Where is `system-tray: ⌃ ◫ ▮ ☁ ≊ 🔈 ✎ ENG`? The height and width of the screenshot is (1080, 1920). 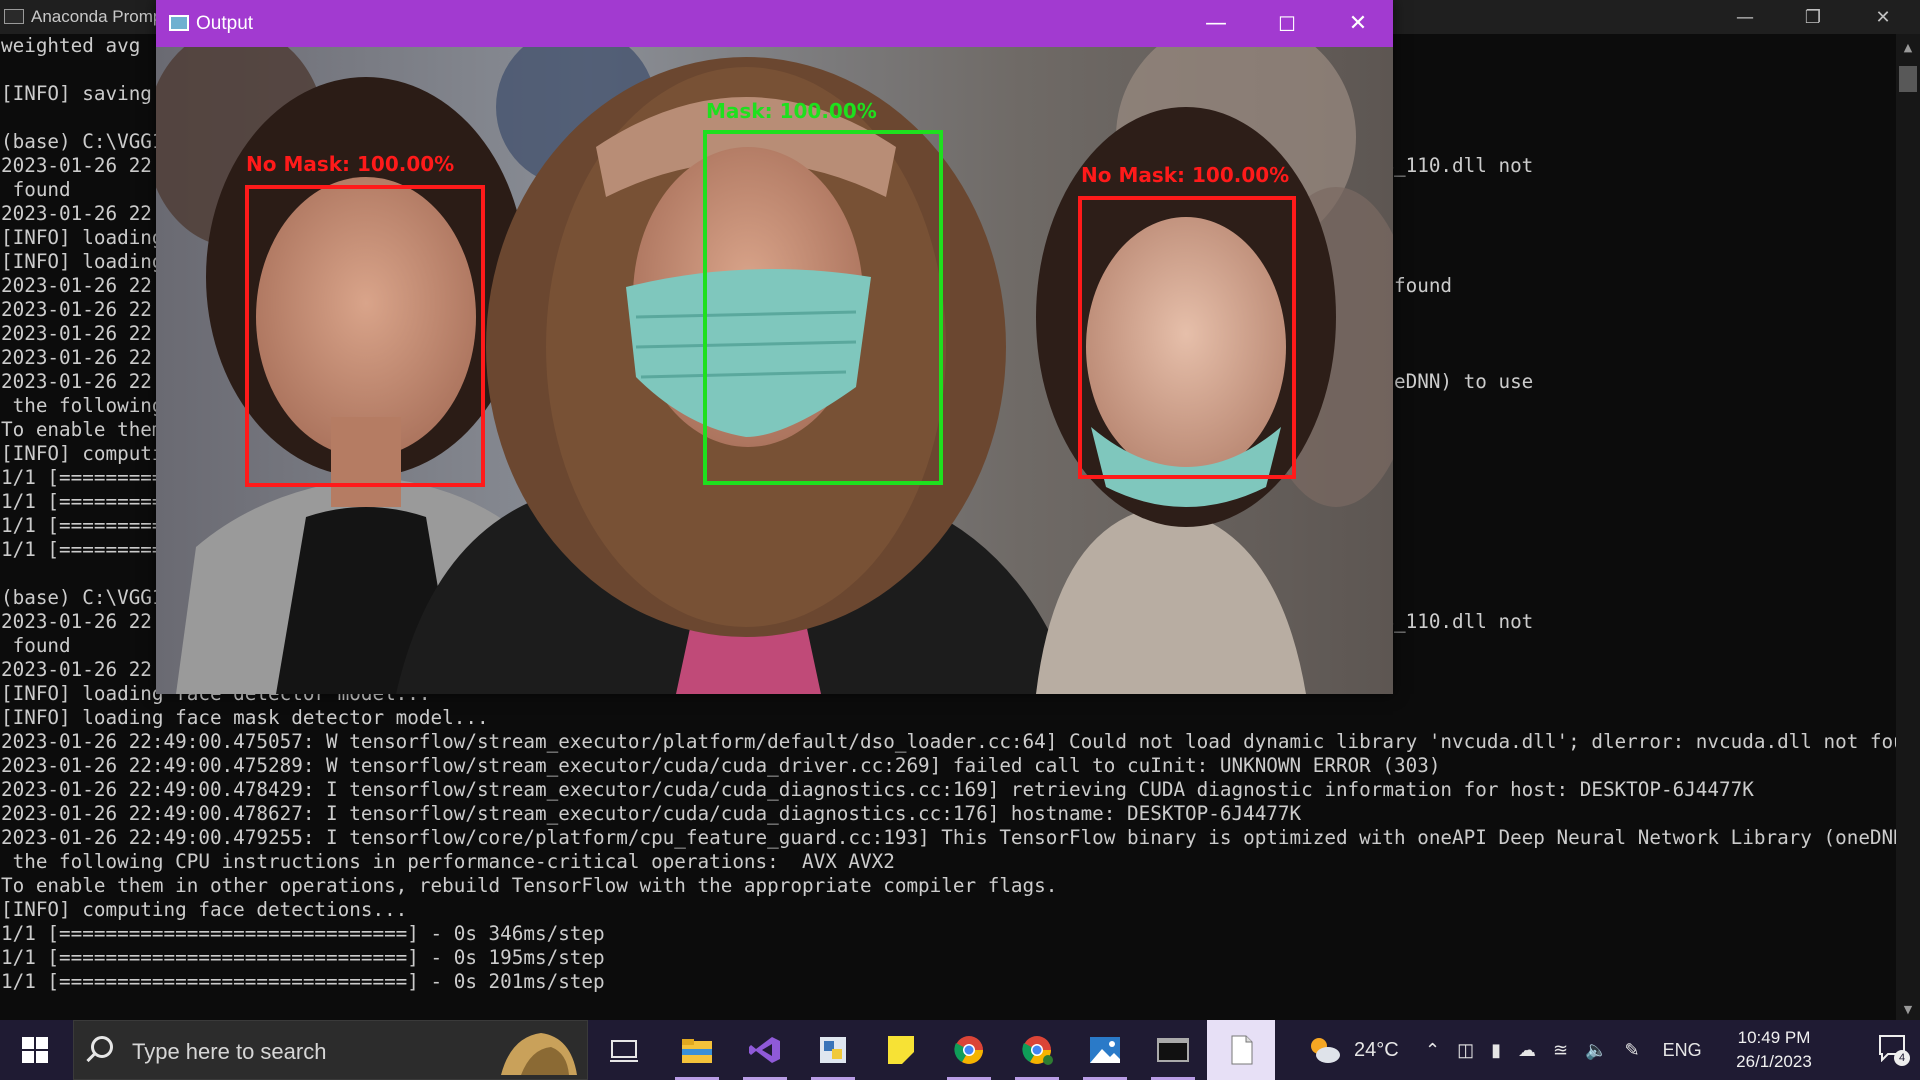 system-tray: ⌃ ◫ ▮ ☁ ≊ 🔈 ✎ ENG is located at coordinates (1563, 1050).